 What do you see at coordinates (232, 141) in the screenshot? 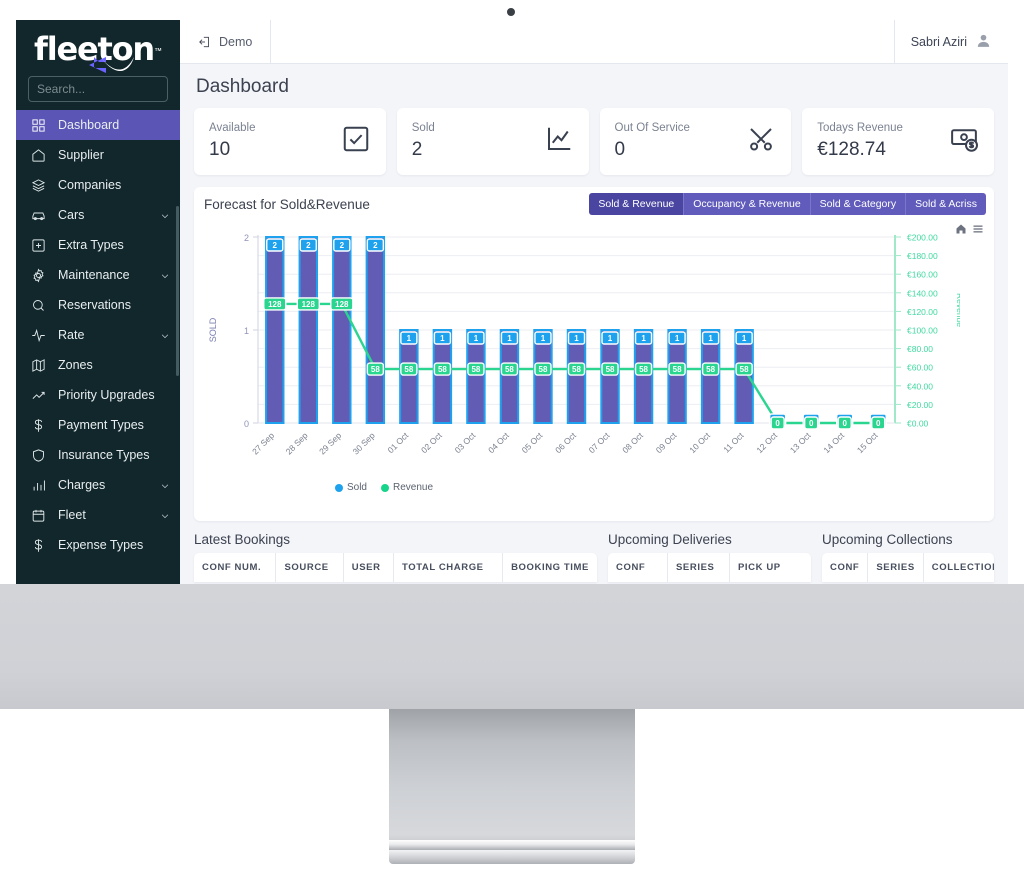
I see `stat-card-text: Available 10` at bounding box center [232, 141].